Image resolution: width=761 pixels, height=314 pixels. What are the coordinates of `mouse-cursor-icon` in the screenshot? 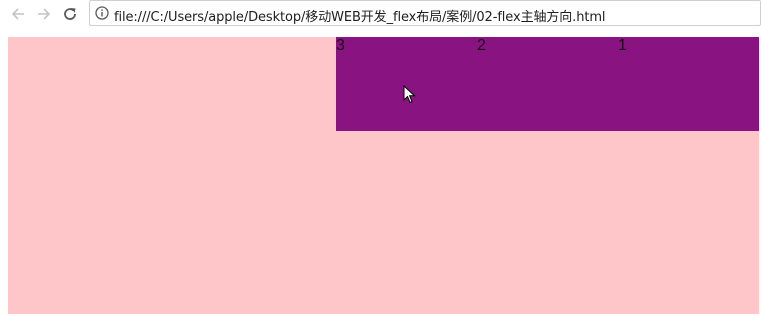 It's located at (409, 94).